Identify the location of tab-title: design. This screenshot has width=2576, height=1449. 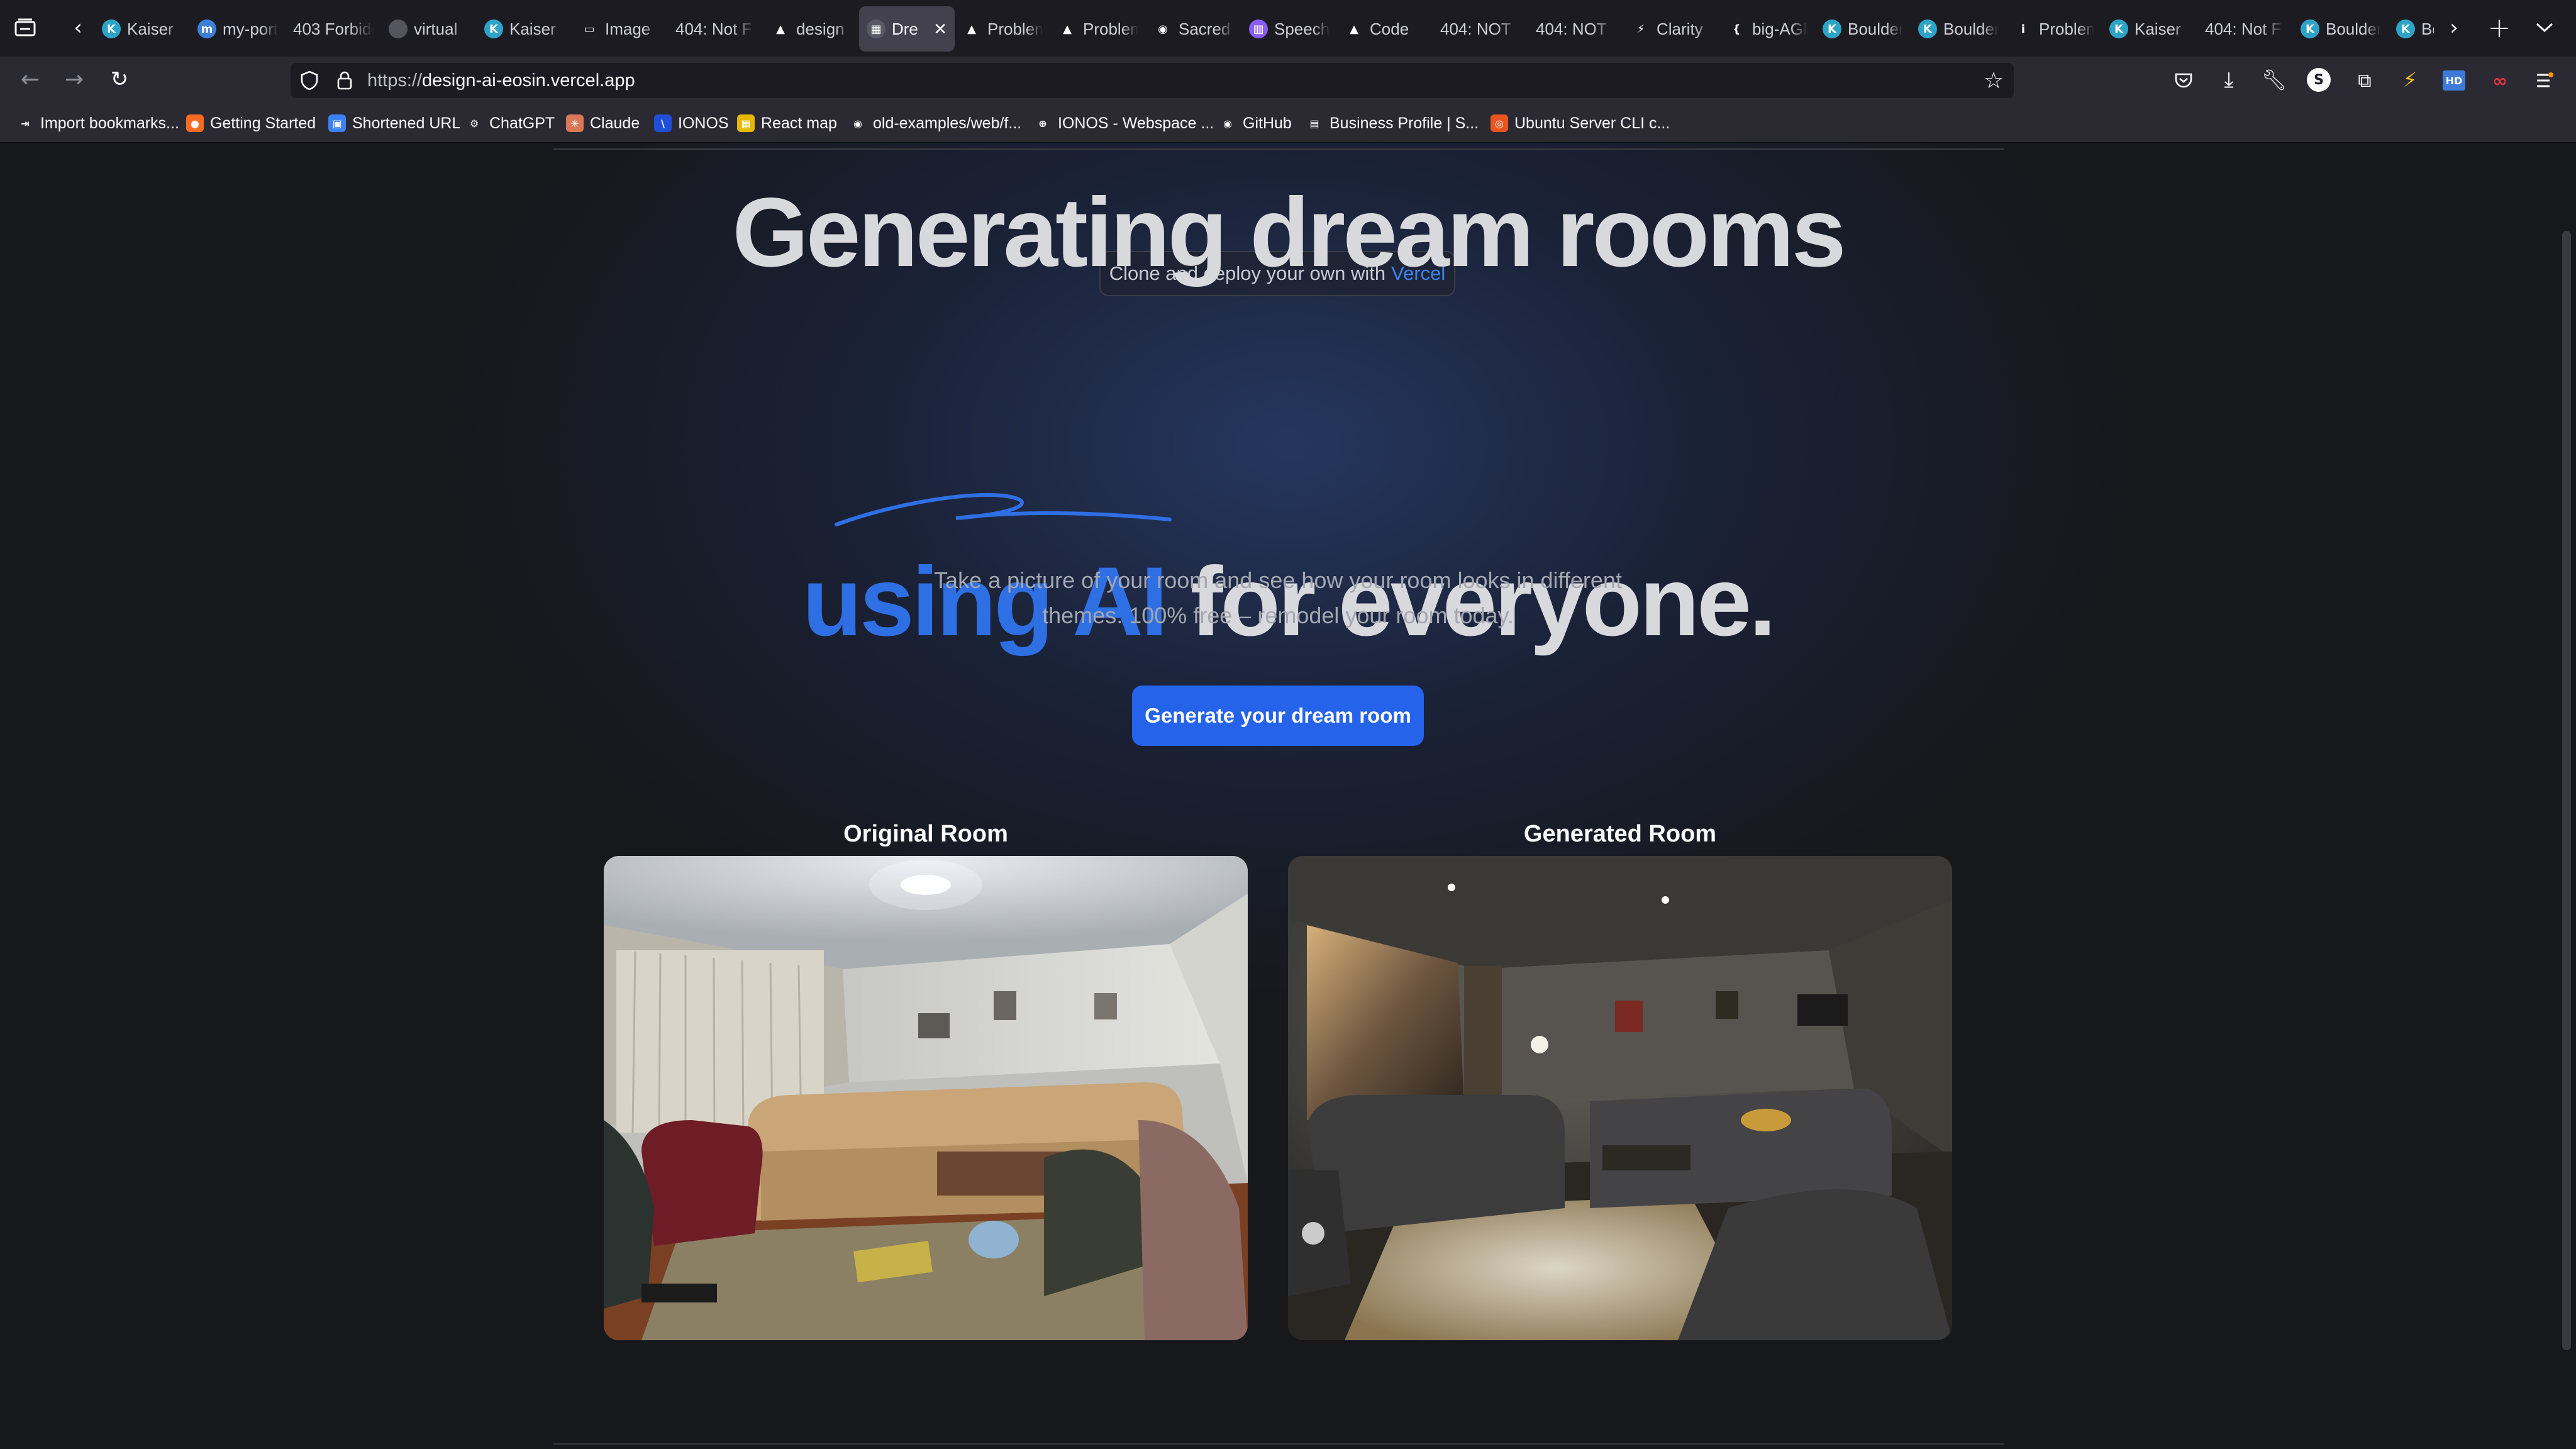
(820, 28).